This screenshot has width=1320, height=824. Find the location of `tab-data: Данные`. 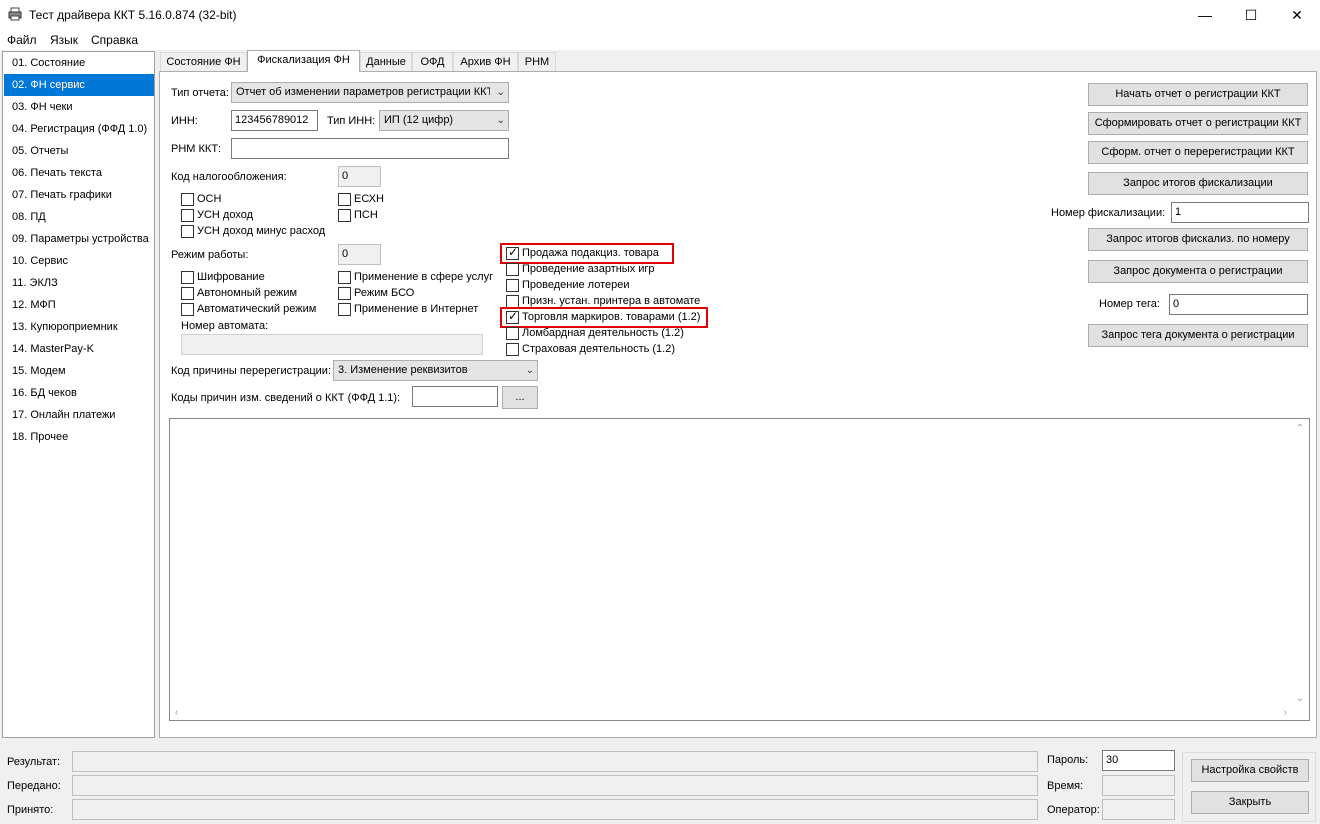

tab-data: Данные is located at coordinates (386, 61).